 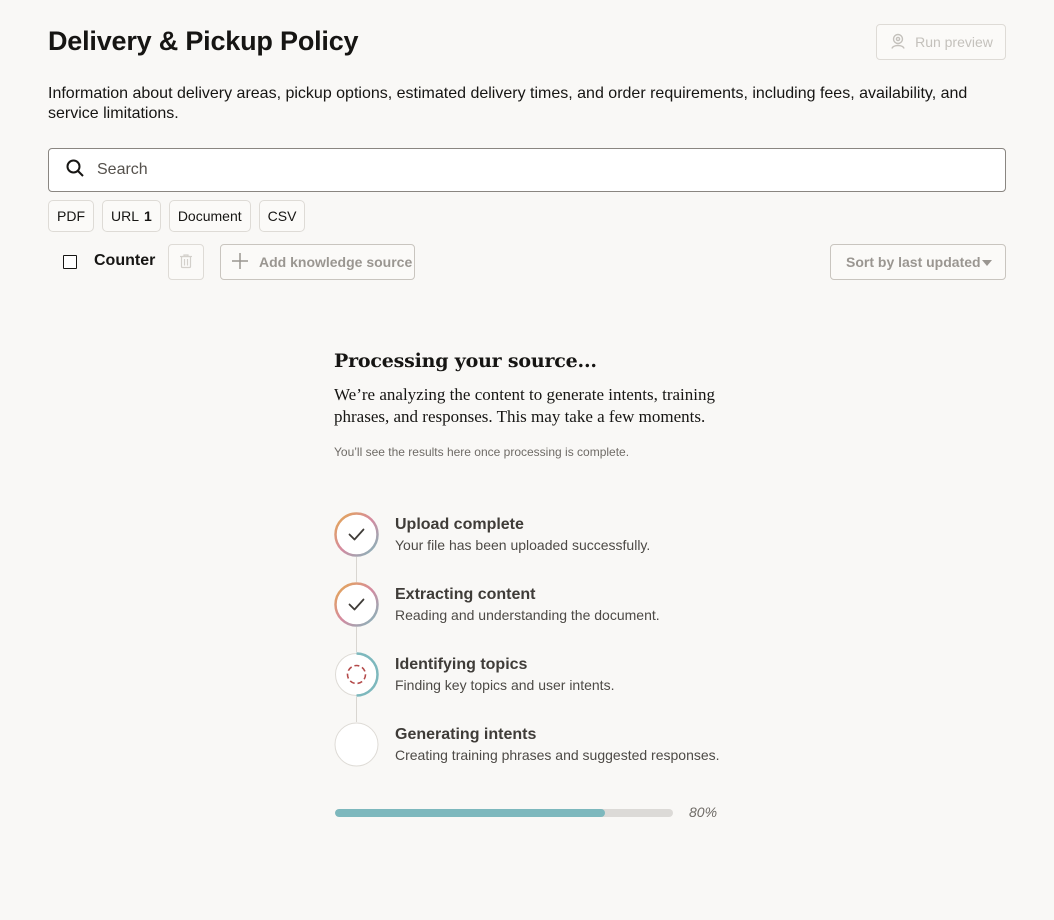 I want to click on caret-down-icon, so click(x=987, y=263).